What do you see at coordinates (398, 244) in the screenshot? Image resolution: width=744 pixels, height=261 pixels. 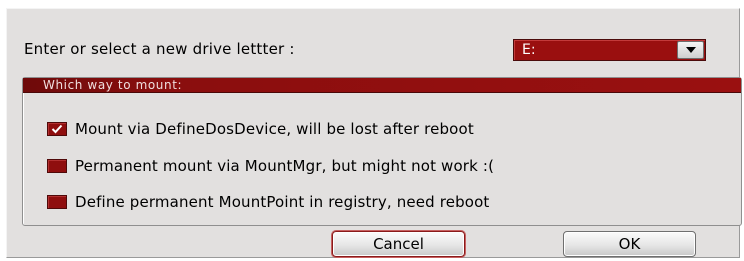 I see `cancel-button: Cancel` at bounding box center [398, 244].